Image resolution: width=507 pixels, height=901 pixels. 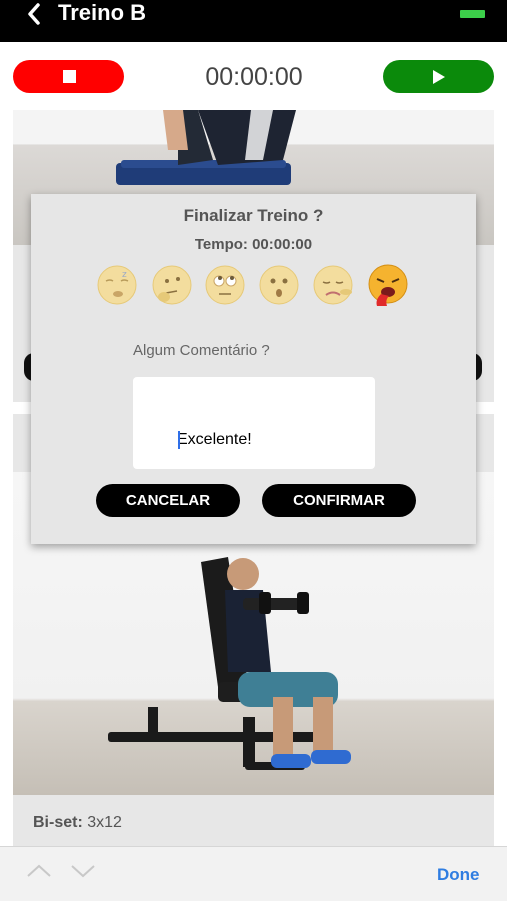 I want to click on play-icon, so click(x=439, y=77).